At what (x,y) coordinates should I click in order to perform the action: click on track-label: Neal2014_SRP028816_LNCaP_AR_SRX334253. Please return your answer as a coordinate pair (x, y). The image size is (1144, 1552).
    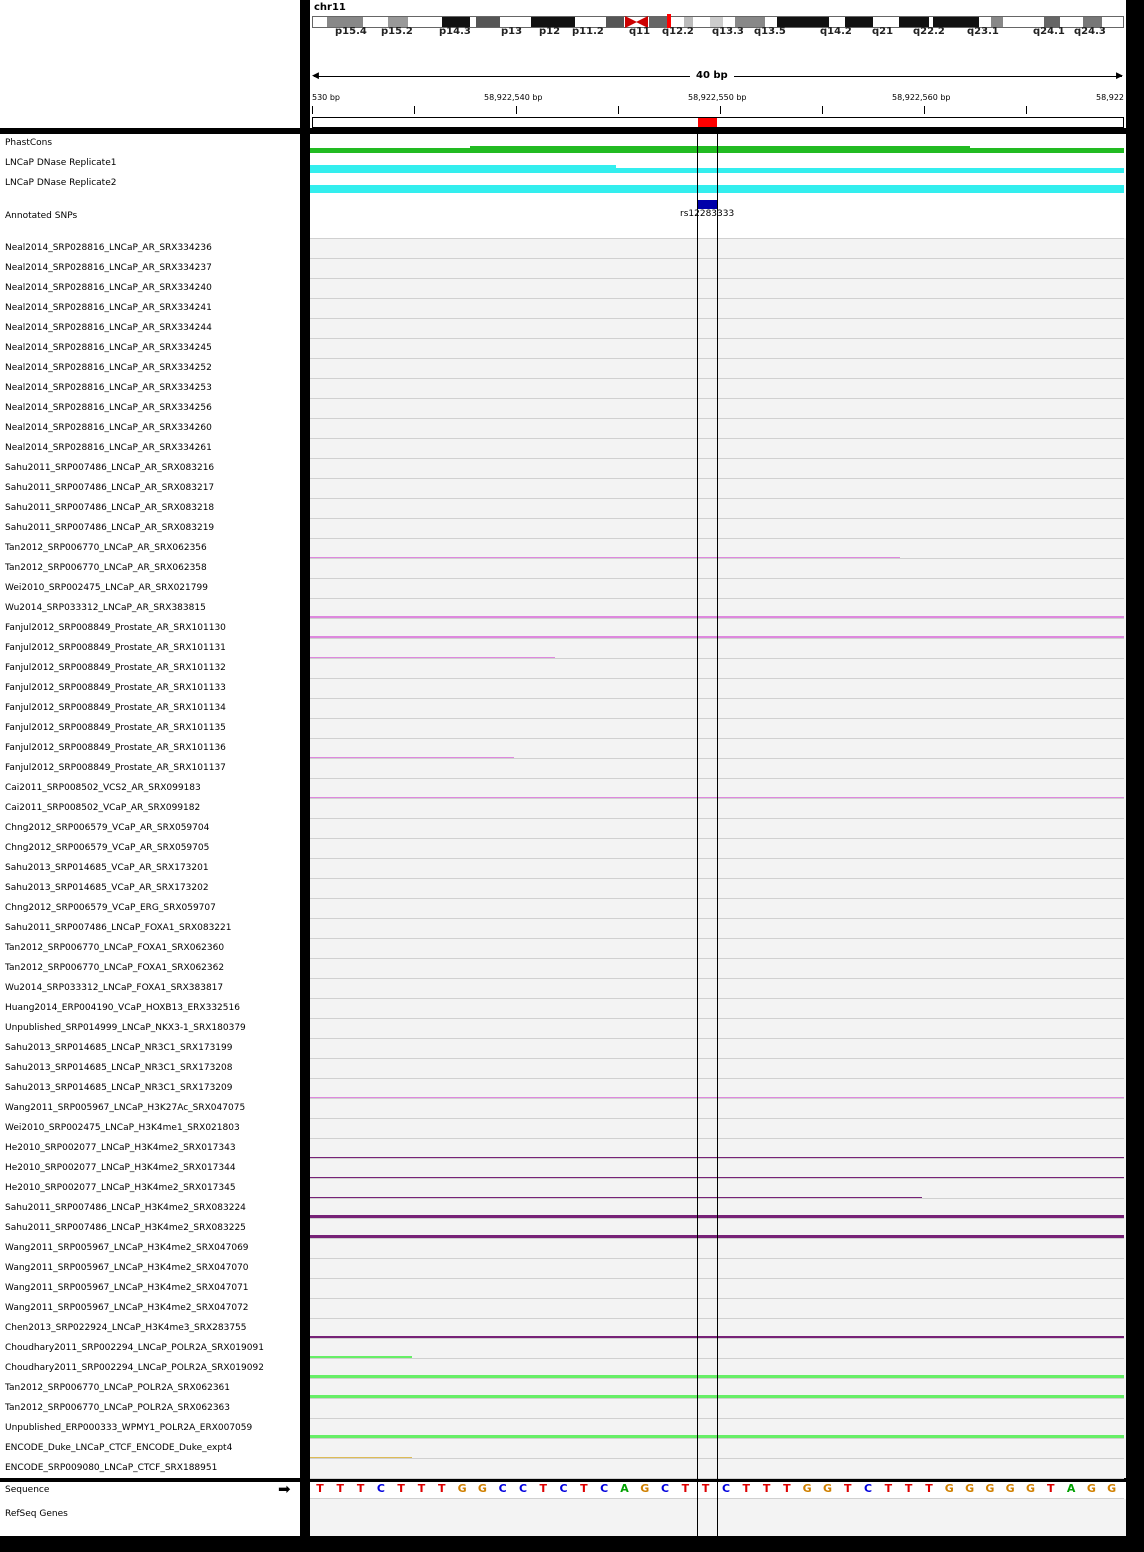
    Looking at the image, I should click on (108, 388).